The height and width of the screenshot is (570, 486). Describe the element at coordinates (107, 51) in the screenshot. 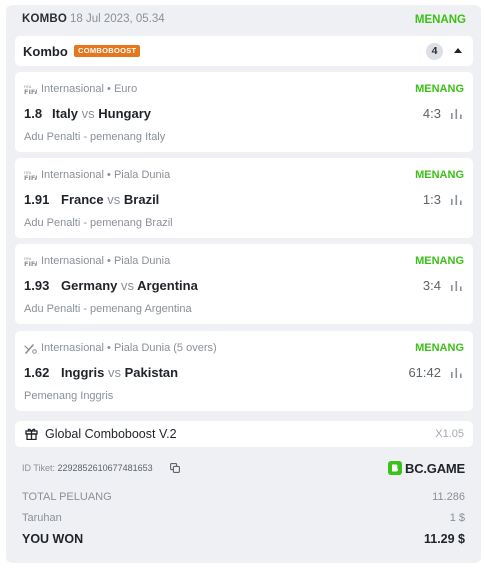

I see `comboboost-badge: COMBOBOOST` at that location.